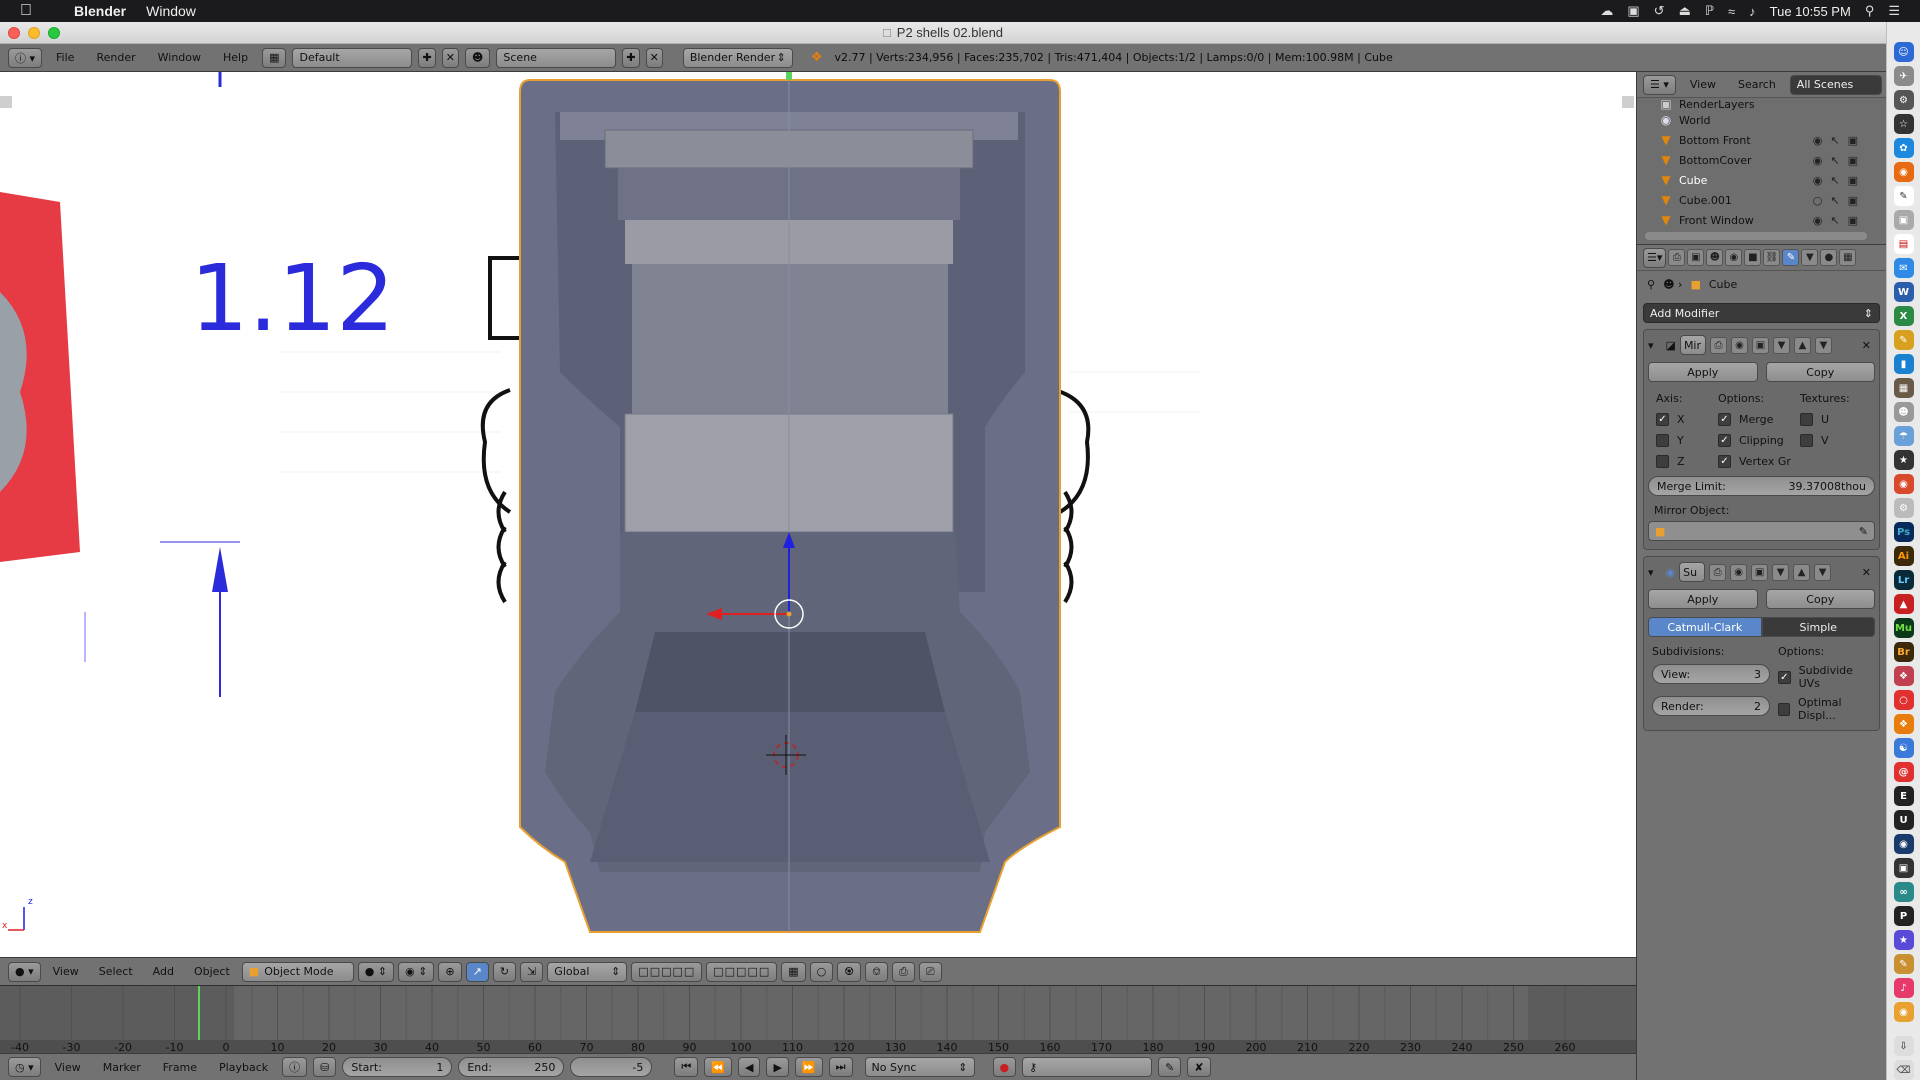 This screenshot has height=1080, width=1920. Describe the element at coordinates (297, 971) in the screenshot. I see `mode-dropdown: ■ Object Mode` at that location.